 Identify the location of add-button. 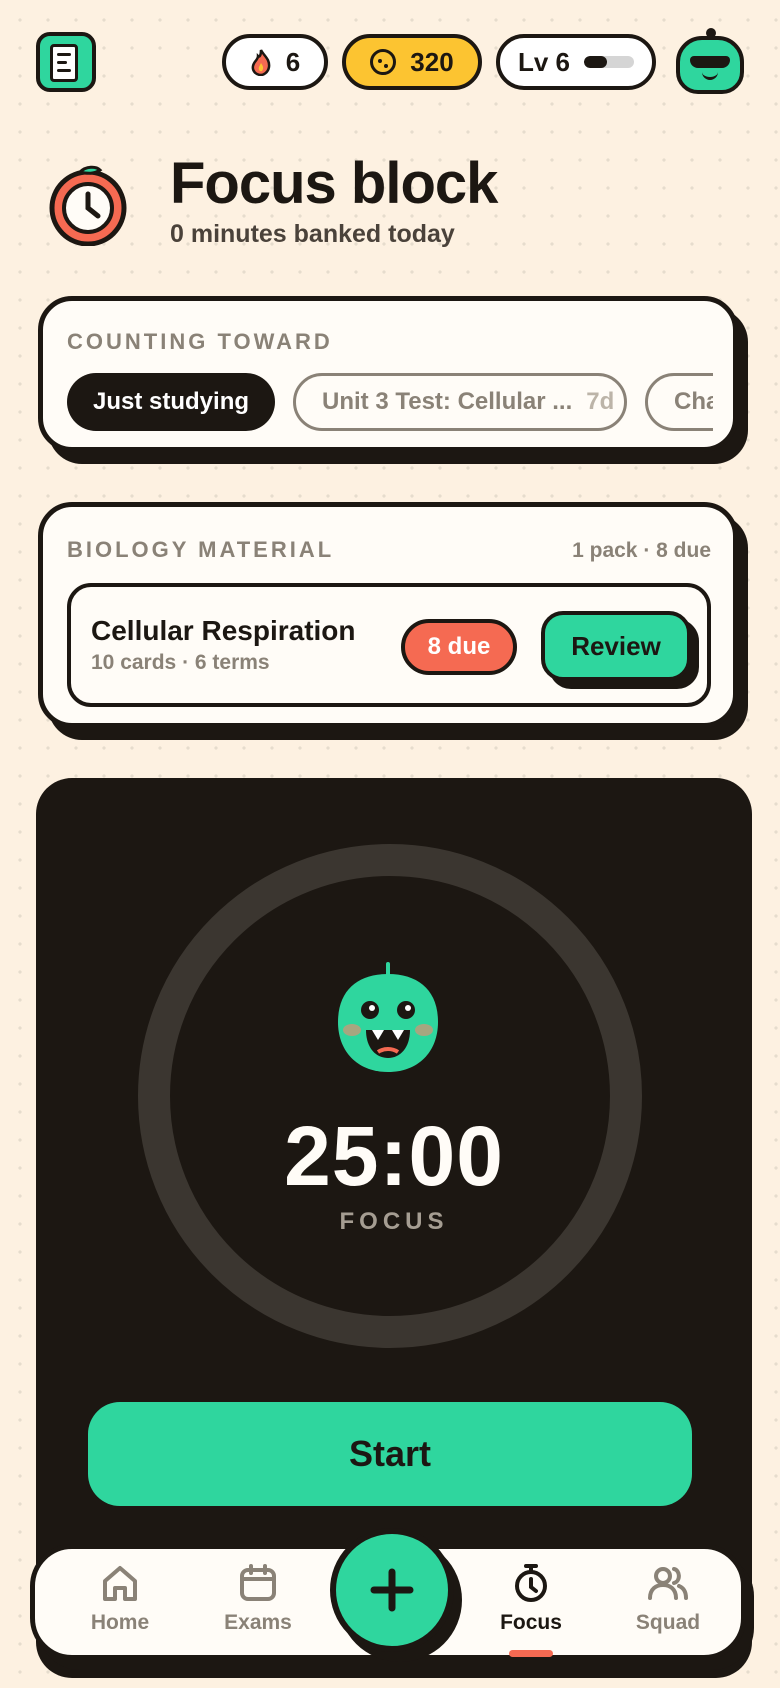
(392, 1590).